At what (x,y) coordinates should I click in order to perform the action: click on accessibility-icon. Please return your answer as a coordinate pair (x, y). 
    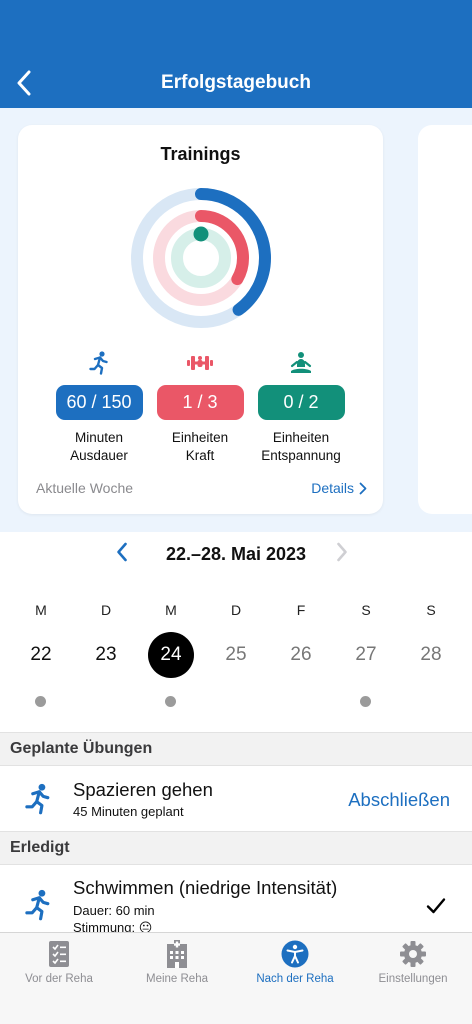
    Looking at the image, I should click on (295, 954).